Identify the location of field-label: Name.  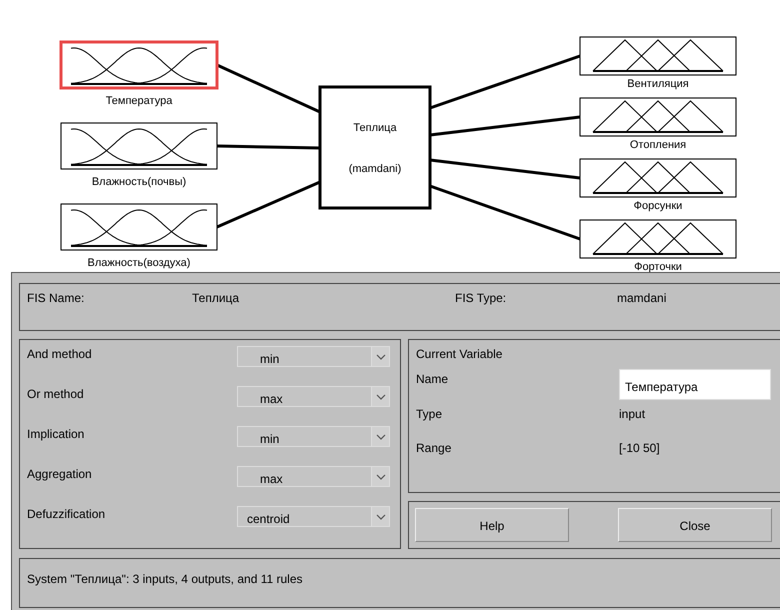
(433, 379).